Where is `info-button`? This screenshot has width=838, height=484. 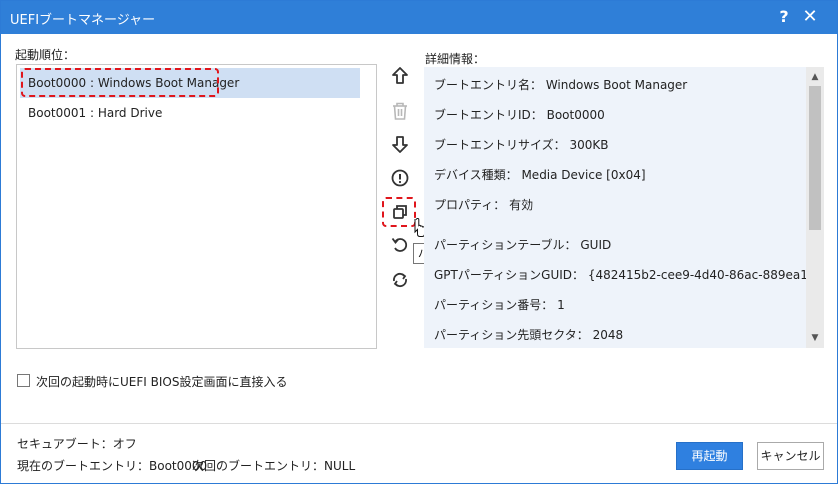 info-button is located at coordinates (400, 178).